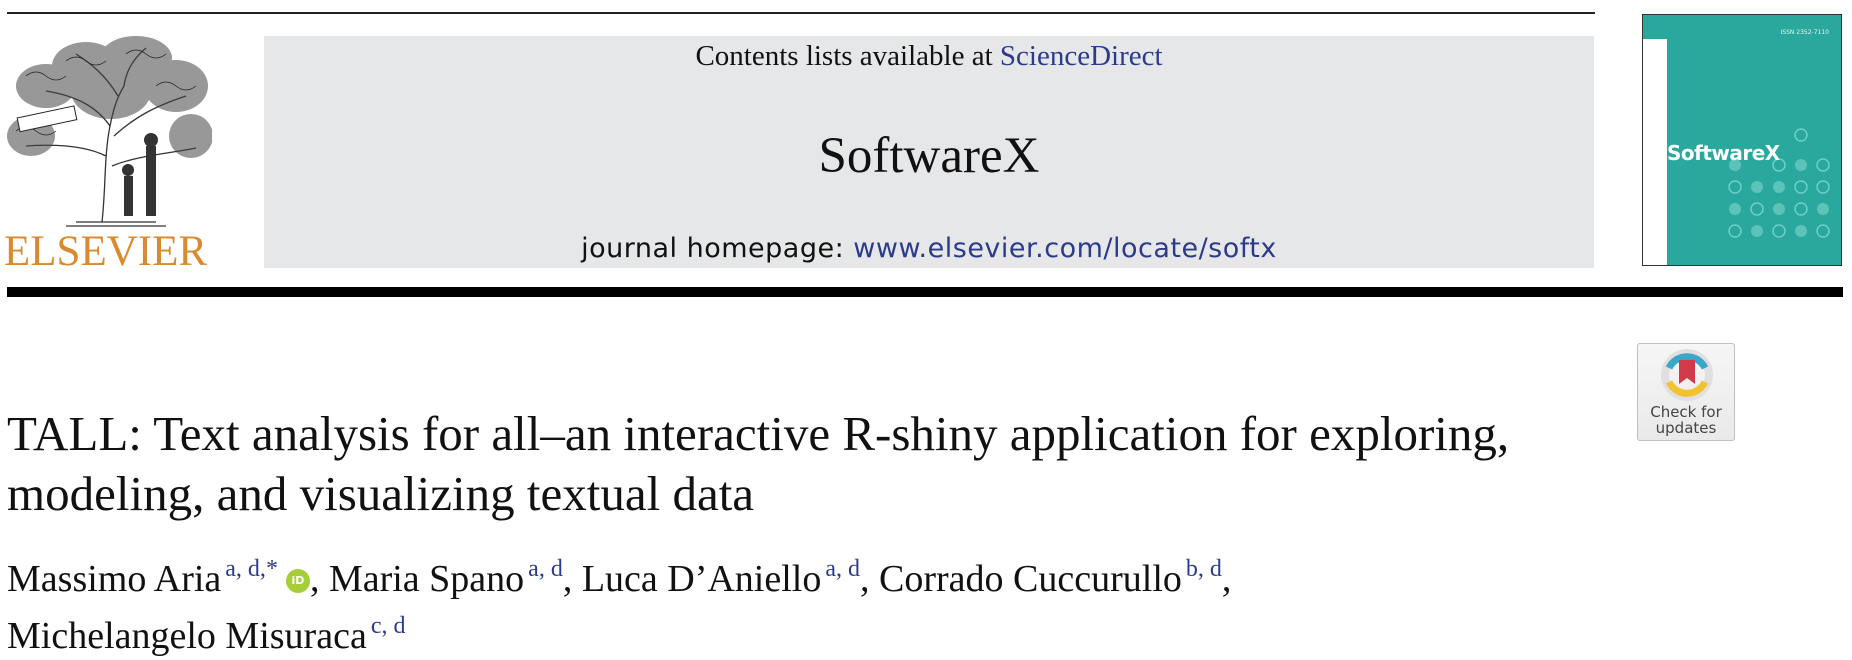 This screenshot has width=1852, height=660. I want to click on affiliation-marker: b, d, so click(1204, 569).